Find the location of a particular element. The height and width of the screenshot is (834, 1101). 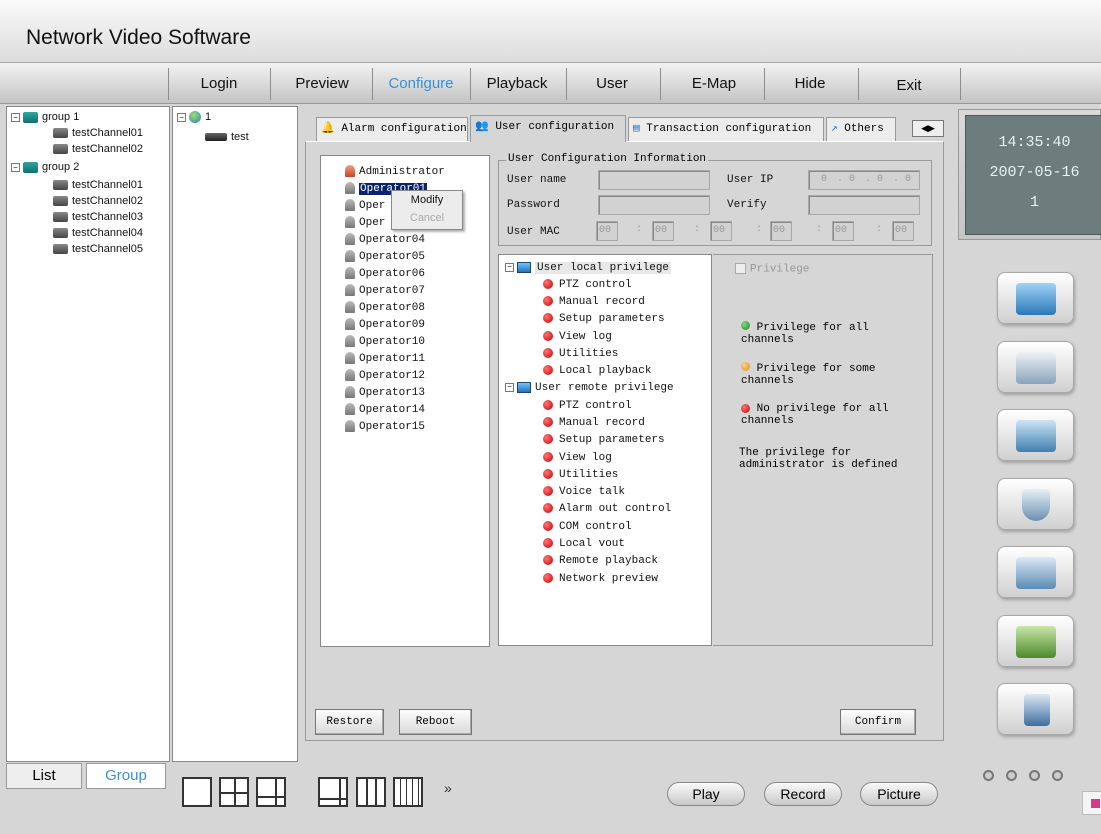

user-item: Operator08 is located at coordinates (385, 308).